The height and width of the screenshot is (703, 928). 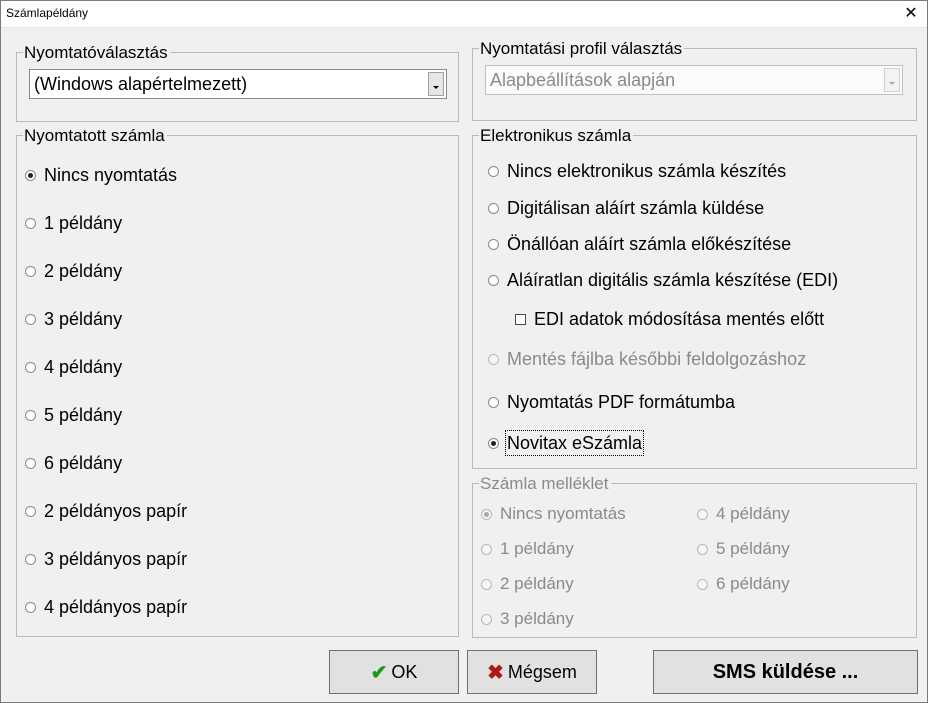 What do you see at coordinates (520, 319) in the screenshot?
I see `checkbox-icon` at bounding box center [520, 319].